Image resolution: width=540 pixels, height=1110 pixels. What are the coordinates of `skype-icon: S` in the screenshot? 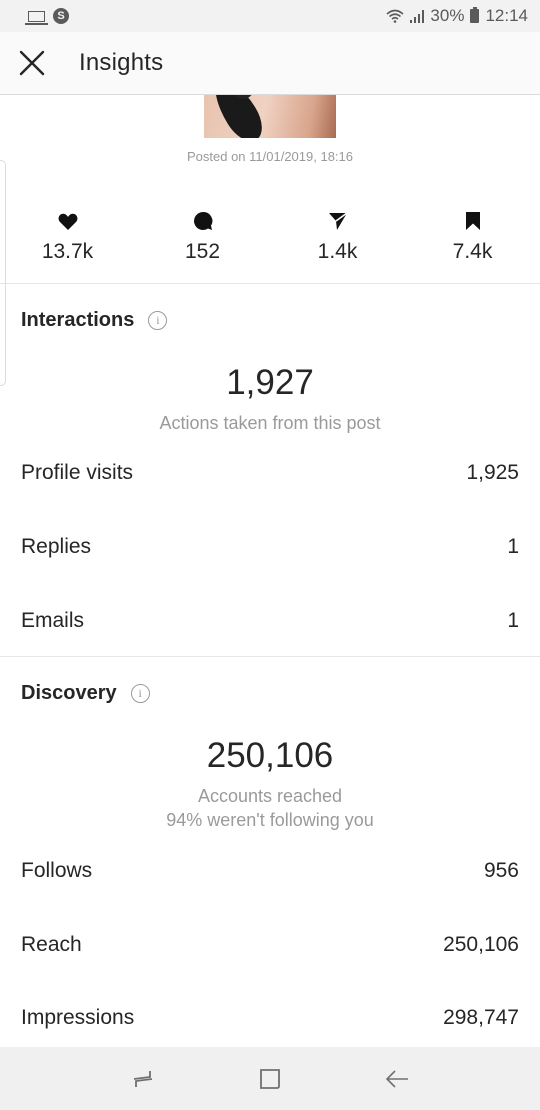 It's located at (61, 16).